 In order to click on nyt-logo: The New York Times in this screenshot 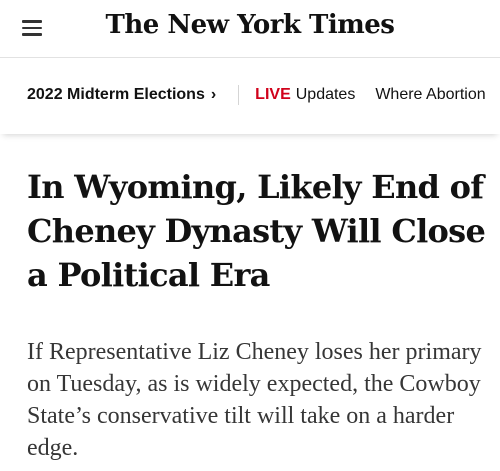, I will do `click(250, 25)`.